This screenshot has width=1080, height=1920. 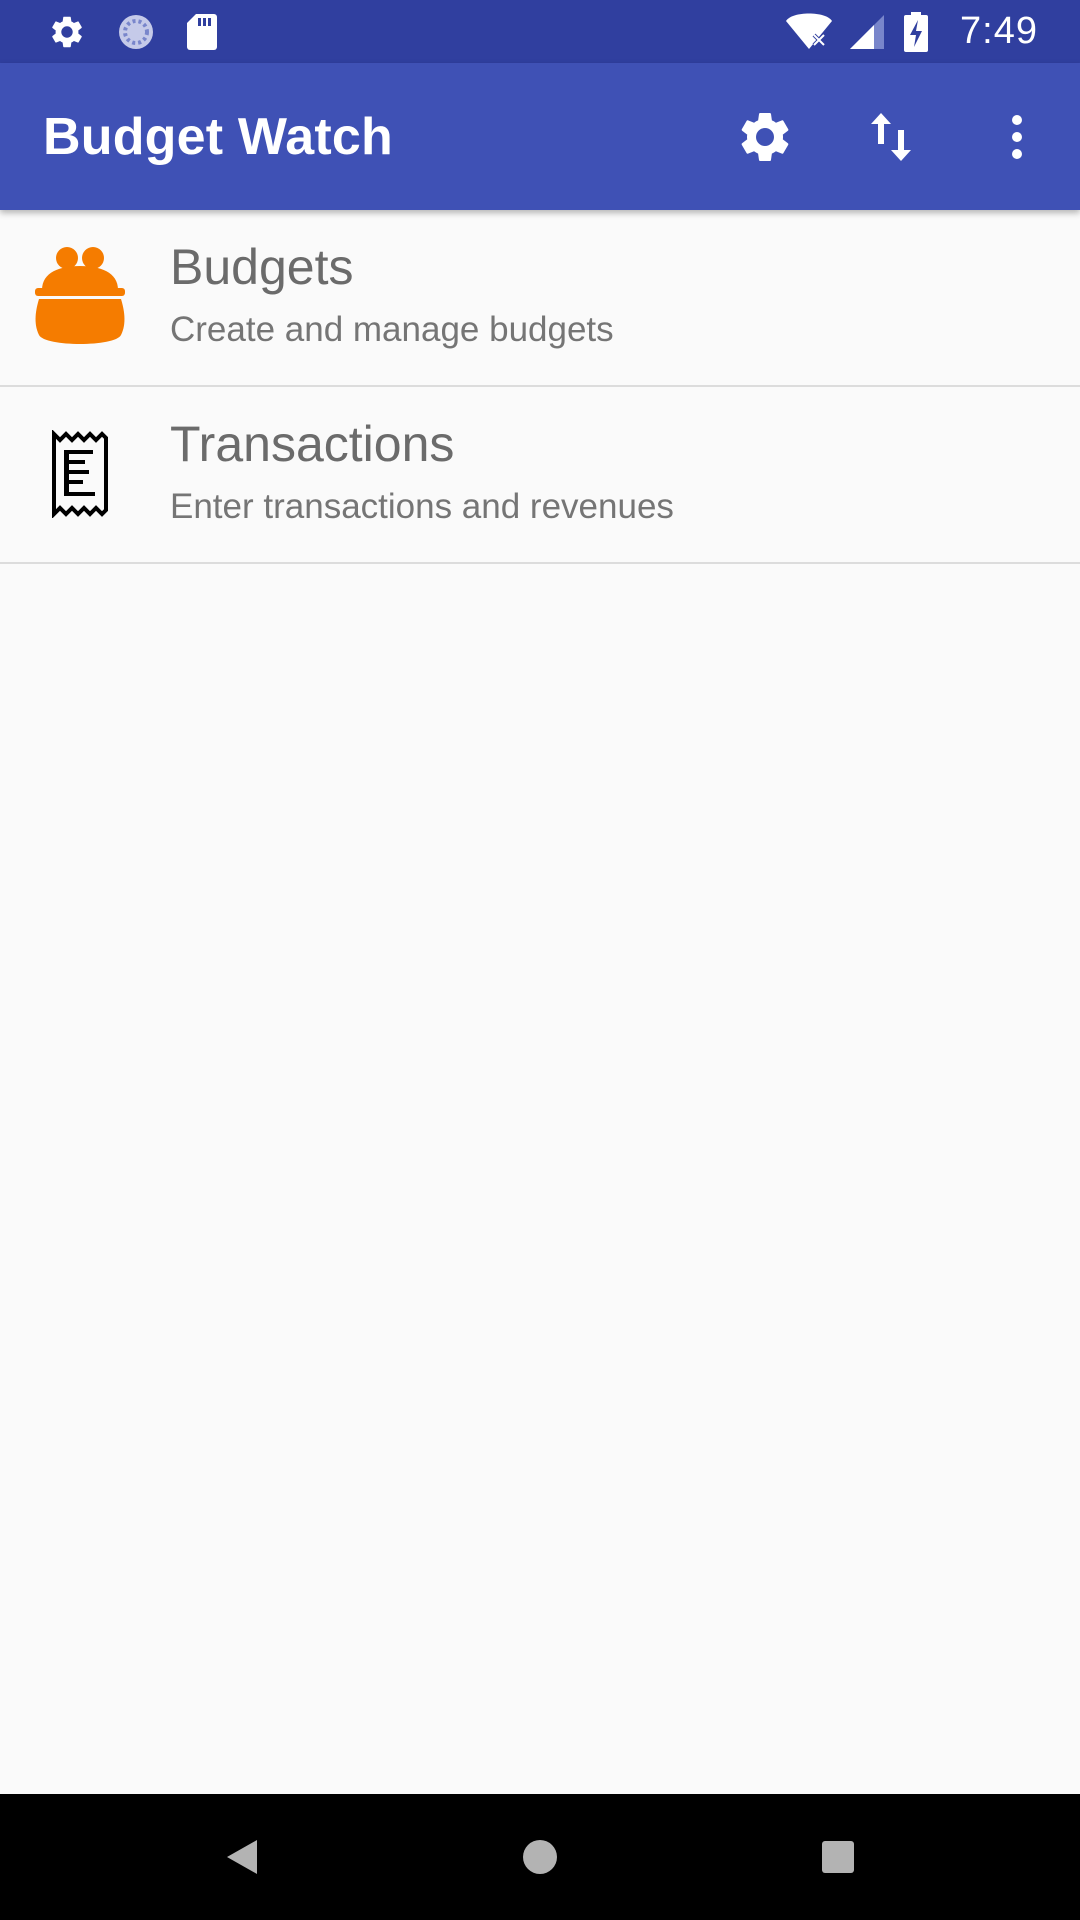 What do you see at coordinates (262, 267) in the screenshot?
I see `list-item-title: Budgets` at bounding box center [262, 267].